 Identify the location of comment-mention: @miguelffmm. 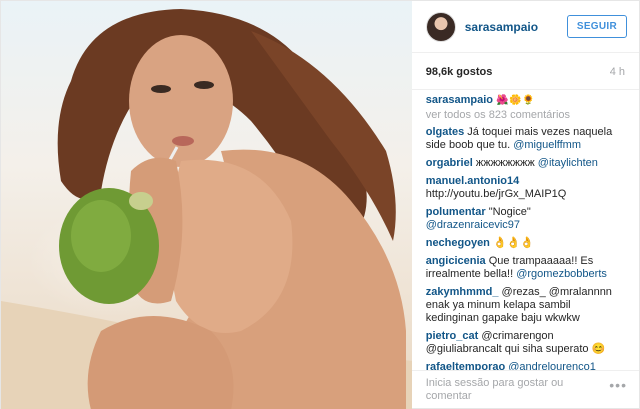
(547, 145).